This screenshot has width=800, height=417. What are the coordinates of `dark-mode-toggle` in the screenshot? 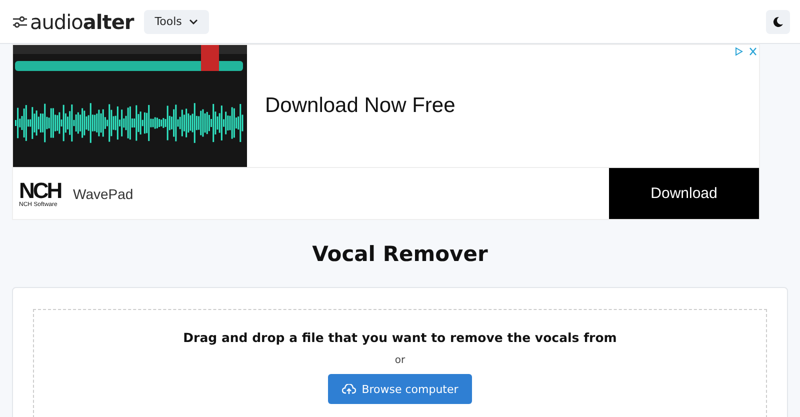 It's located at (778, 22).